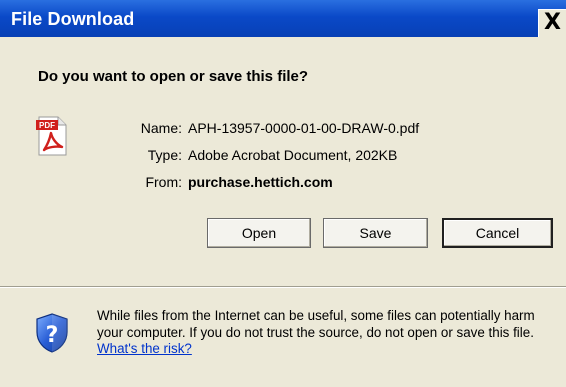  What do you see at coordinates (375, 233) in the screenshot?
I see `save-button: Save` at bounding box center [375, 233].